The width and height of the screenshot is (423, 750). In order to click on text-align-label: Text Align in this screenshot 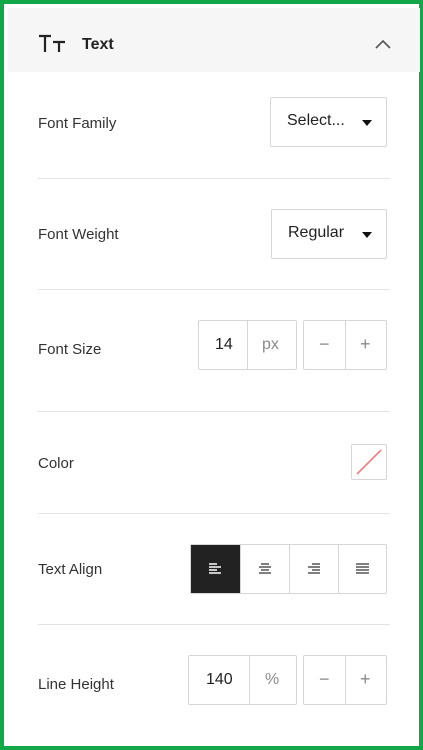, I will do `click(70, 569)`.